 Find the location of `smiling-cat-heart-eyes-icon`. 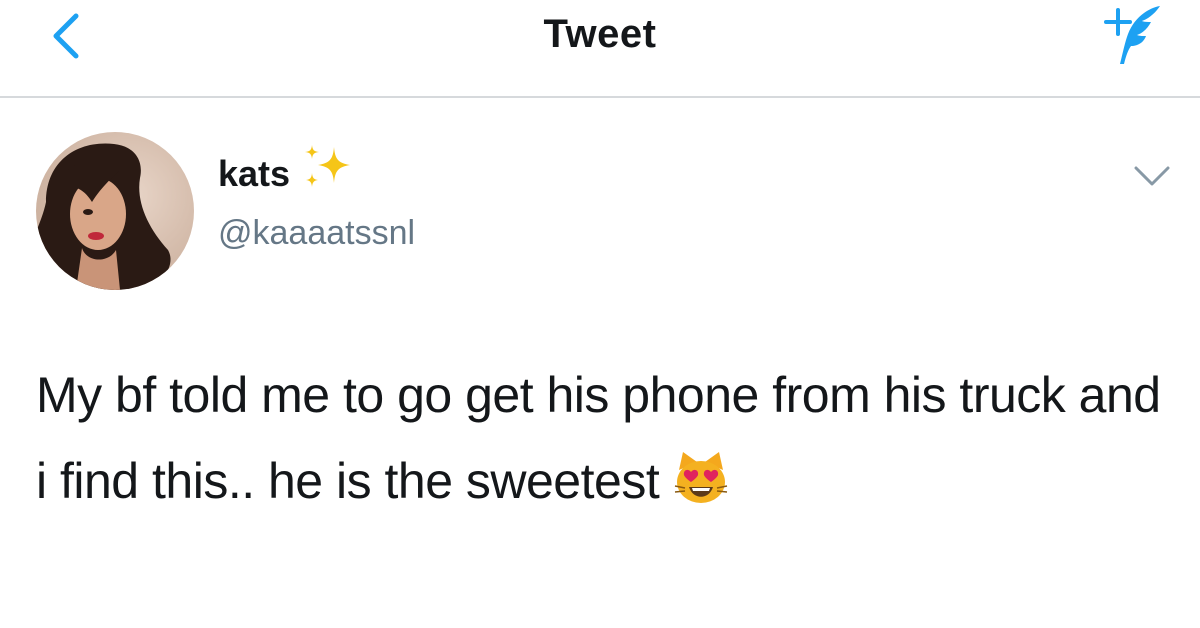

smiling-cat-heart-eyes-icon is located at coordinates (701, 477).